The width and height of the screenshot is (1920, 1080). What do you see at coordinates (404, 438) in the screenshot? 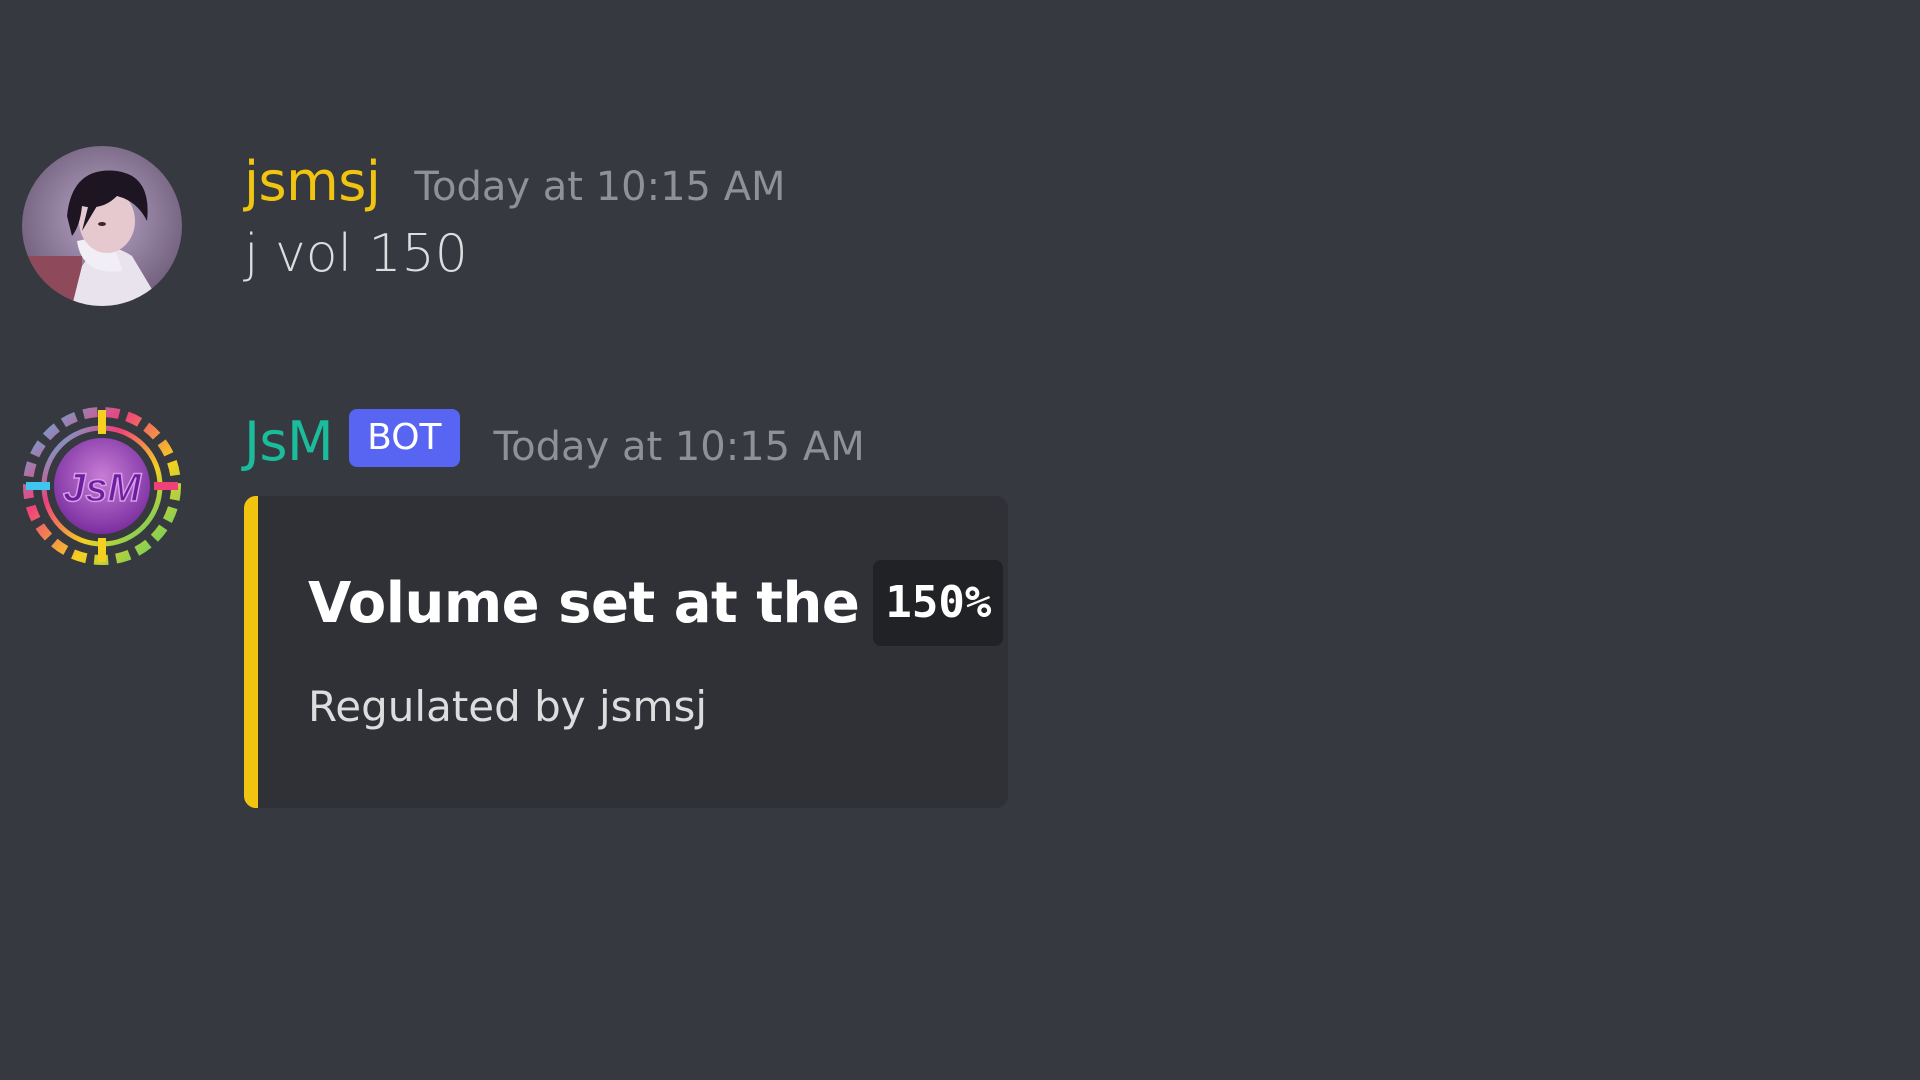
I see `bot-tag: BOT` at bounding box center [404, 438].